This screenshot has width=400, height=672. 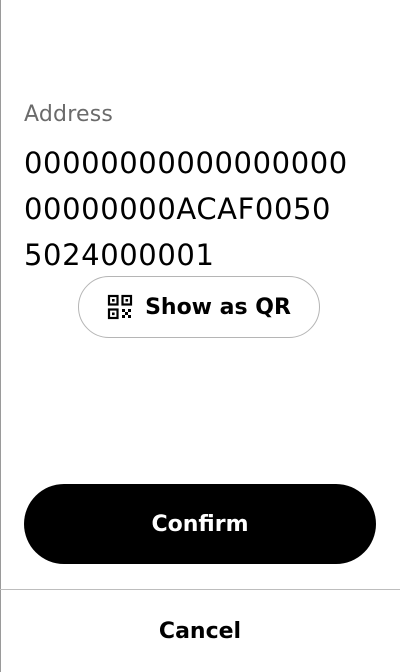 What do you see at coordinates (218, 307) in the screenshot?
I see `show-as-qr-label: Show as QR` at bounding box center [218, 307].